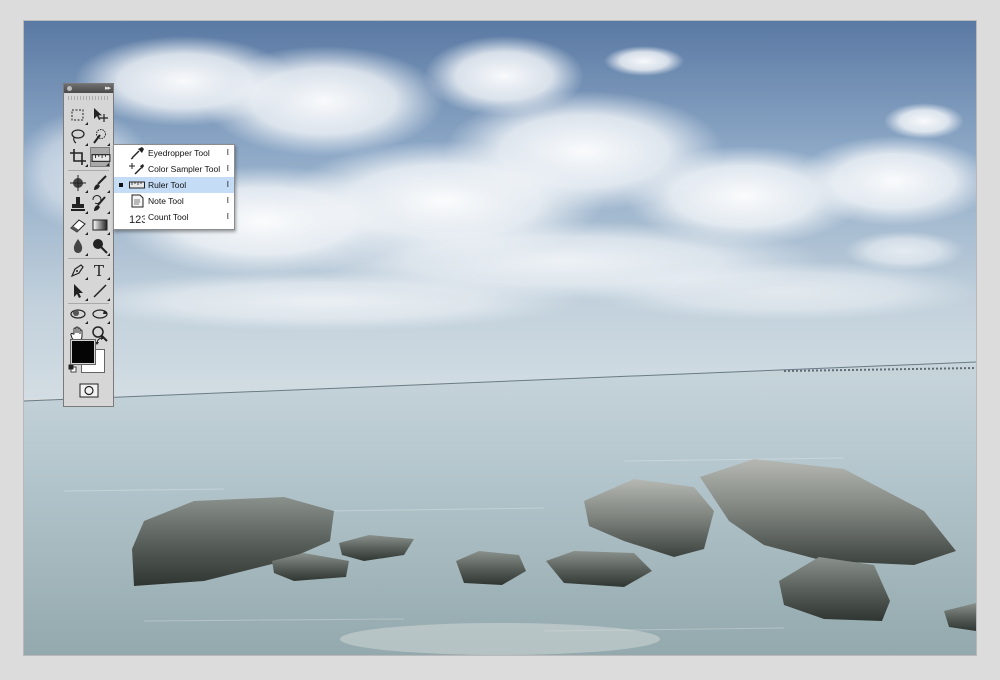 The width and height of the screenshot is (1000, 680). What do you see at coordinates (137, 153) in the screenshot?
I see `eyedropper-icon` at bounding box center [137, 153].